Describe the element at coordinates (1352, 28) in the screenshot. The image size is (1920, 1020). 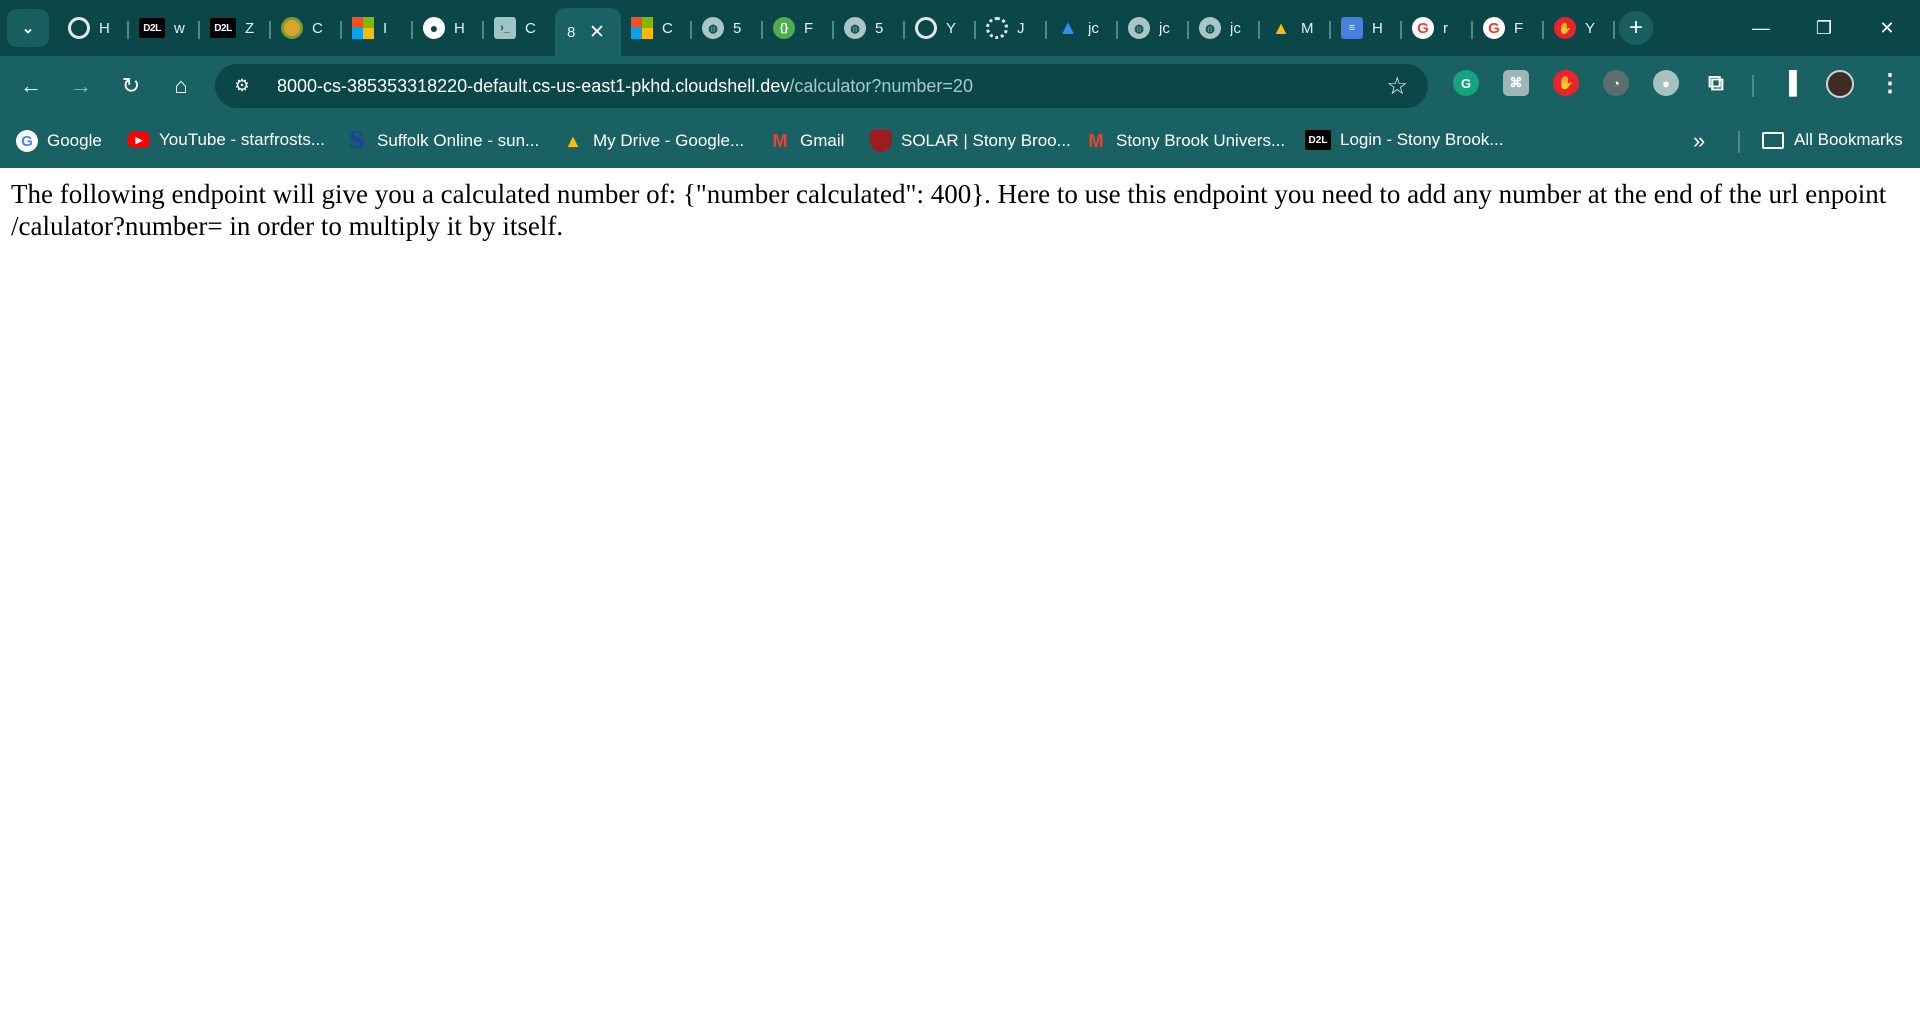
I see `google-docs-icon: ≡` at that location.